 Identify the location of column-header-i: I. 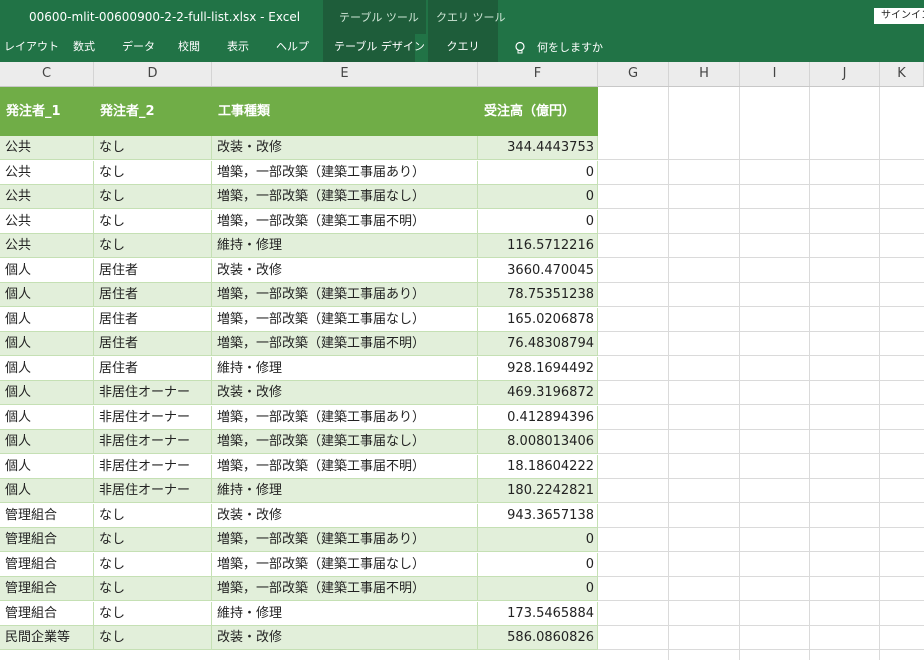
(775, 74).